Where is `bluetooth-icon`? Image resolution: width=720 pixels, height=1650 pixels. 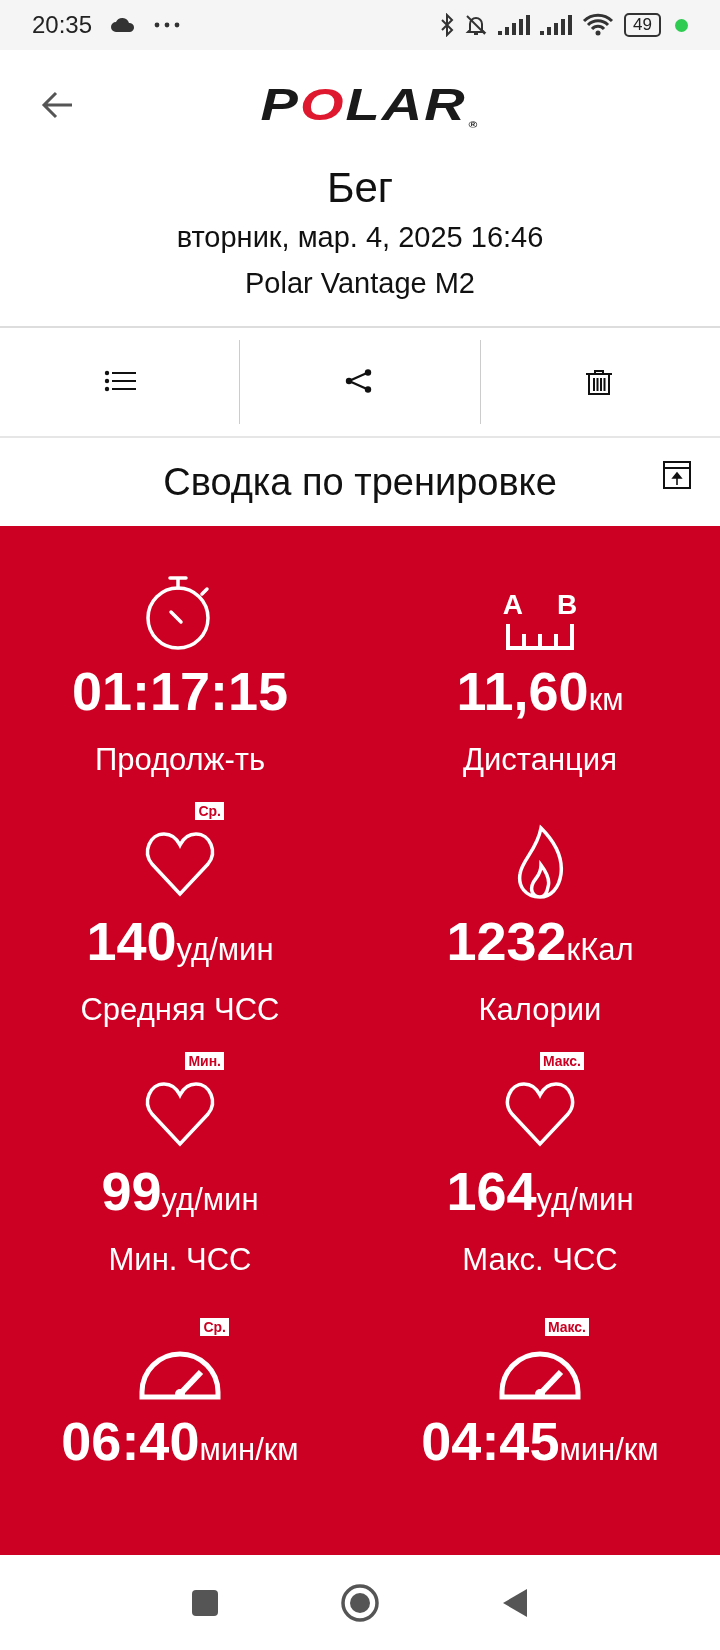
bluetooth-icon is located at coordinates (447, 25).